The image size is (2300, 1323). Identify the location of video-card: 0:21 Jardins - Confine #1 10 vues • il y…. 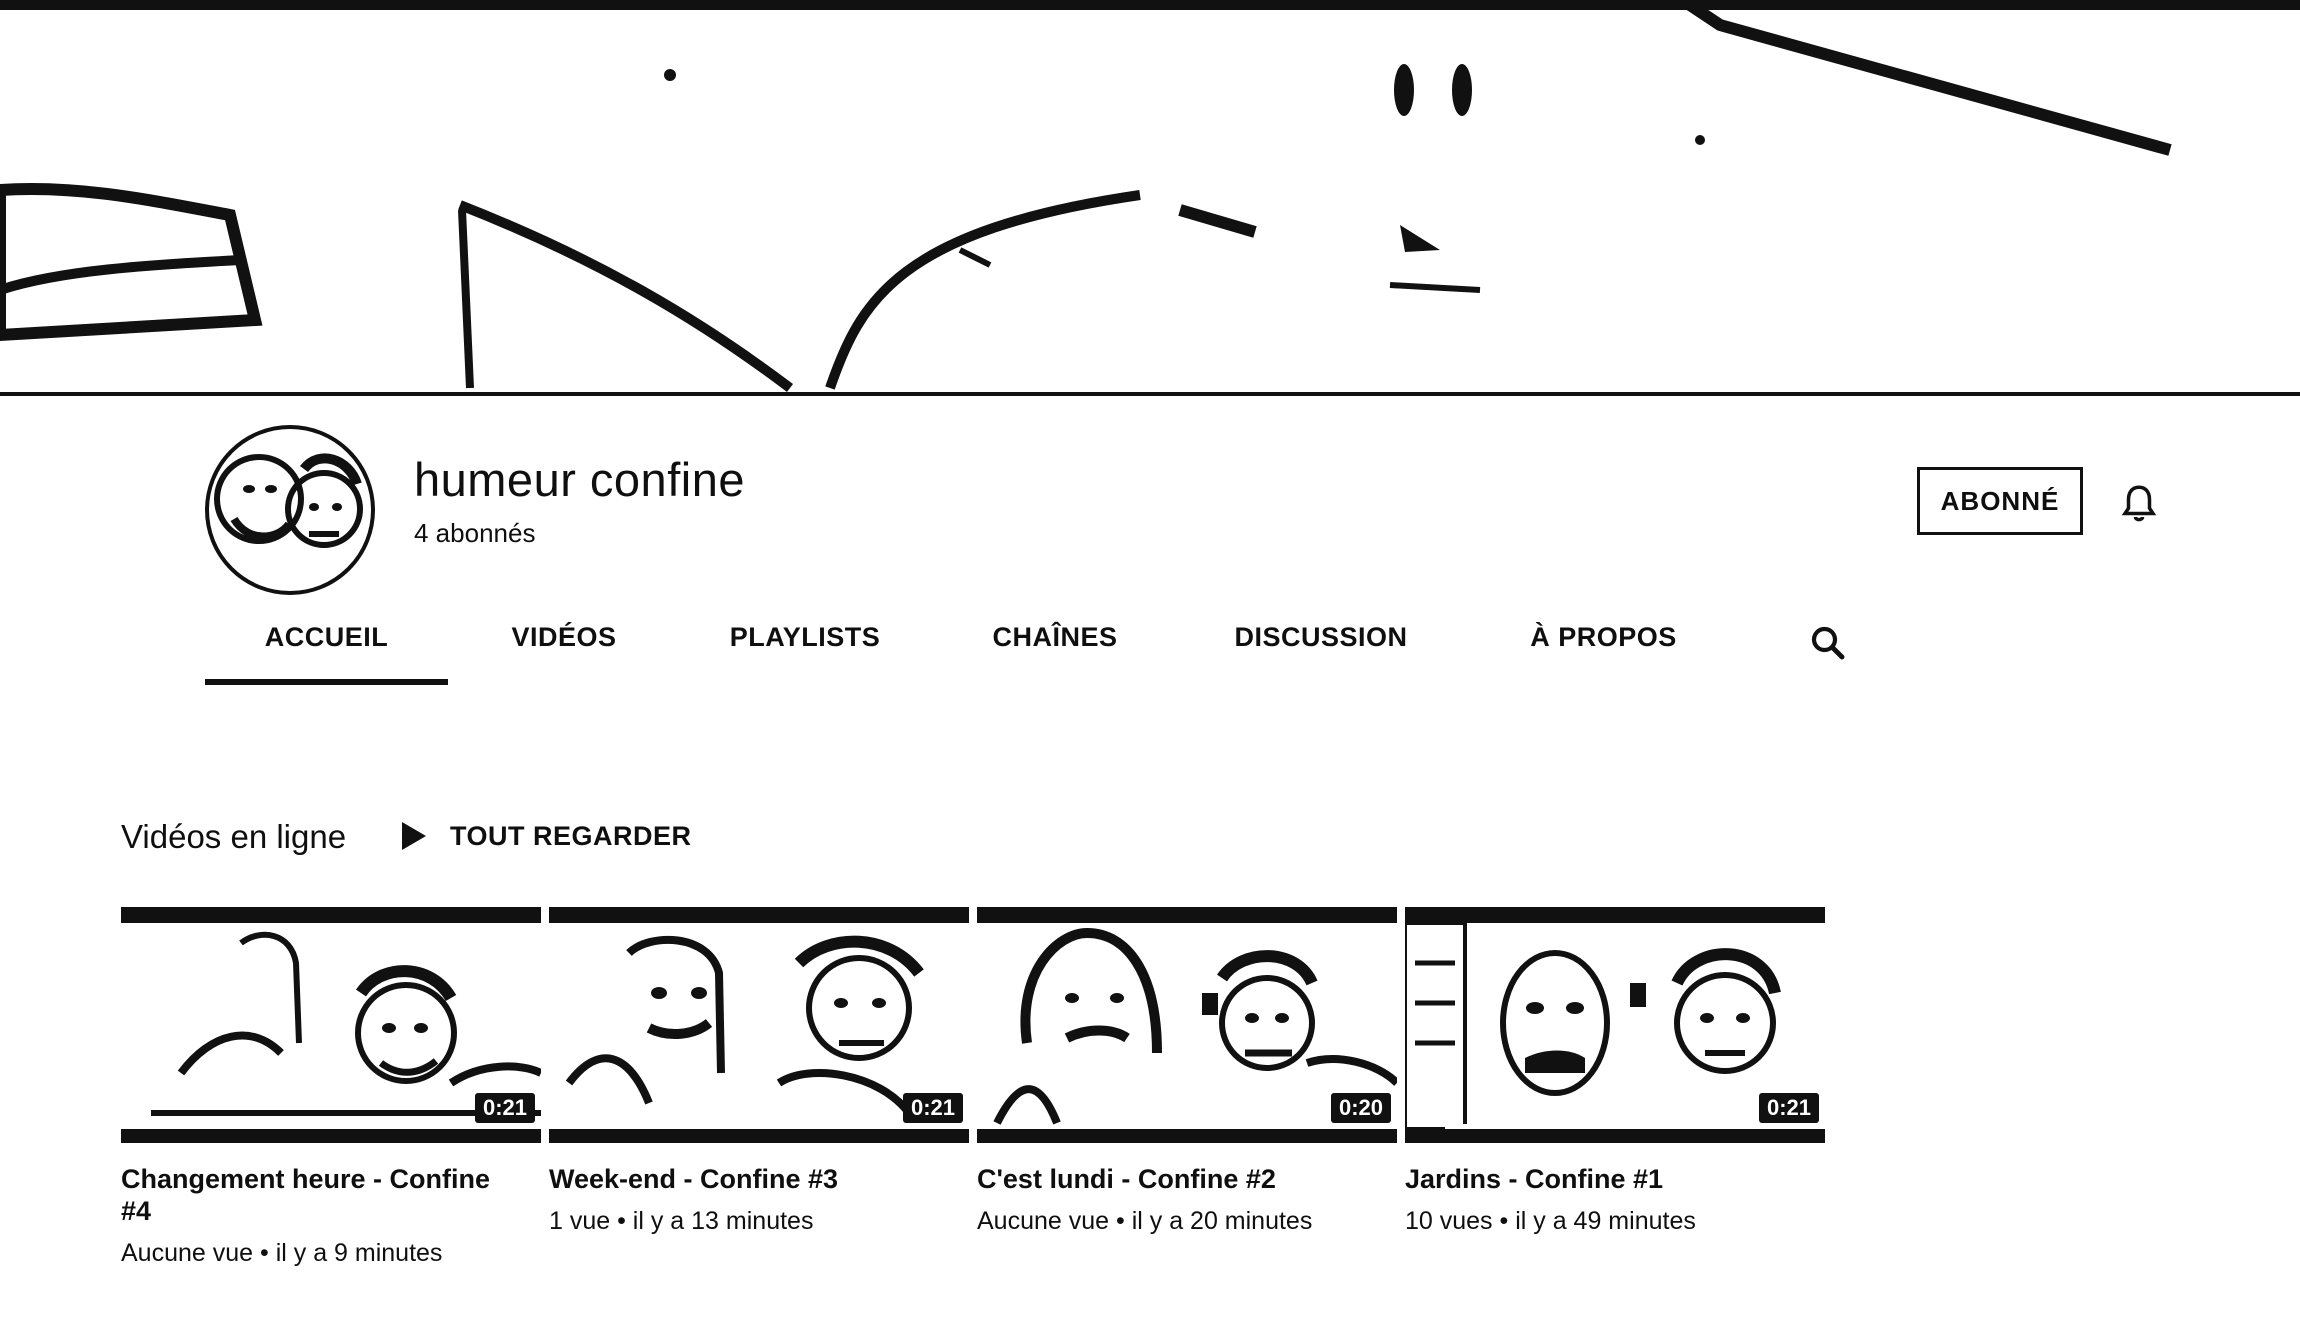
(1615, 1071).